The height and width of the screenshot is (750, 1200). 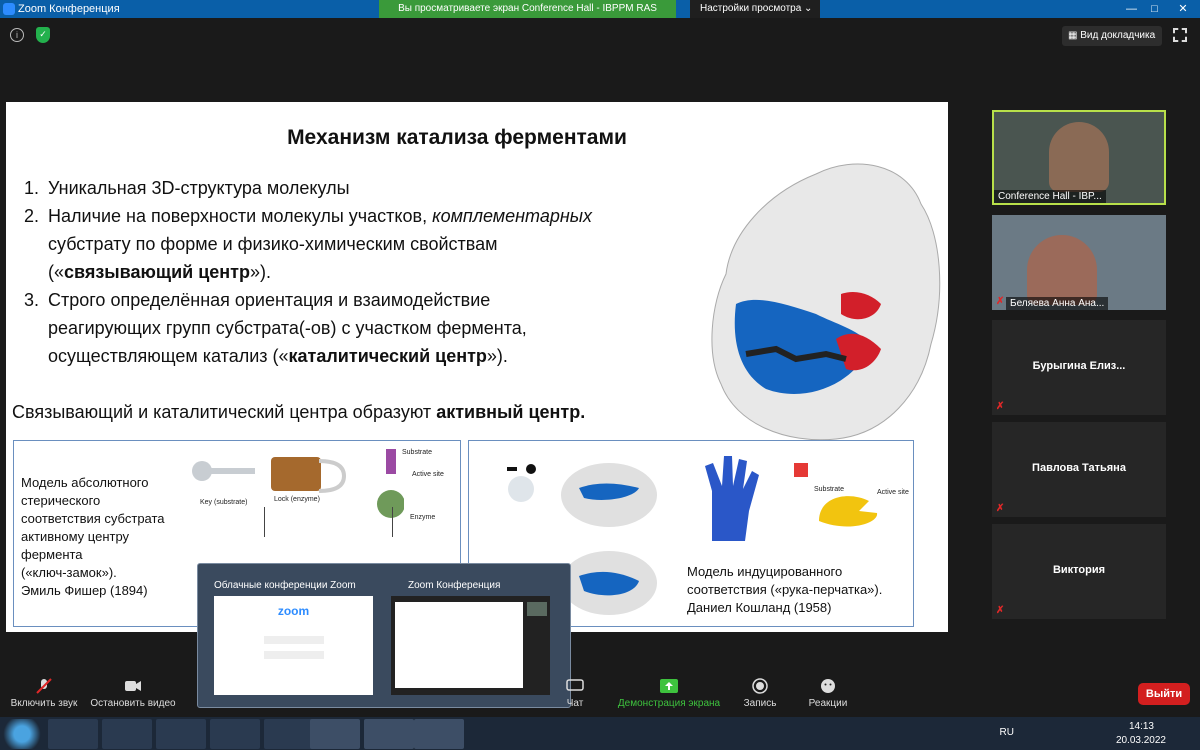 What do you see at coordinates (457, 137) in the screenshot?
I see `slide-title: Механизм катализа ферментами` at bounding box center [457, 137].